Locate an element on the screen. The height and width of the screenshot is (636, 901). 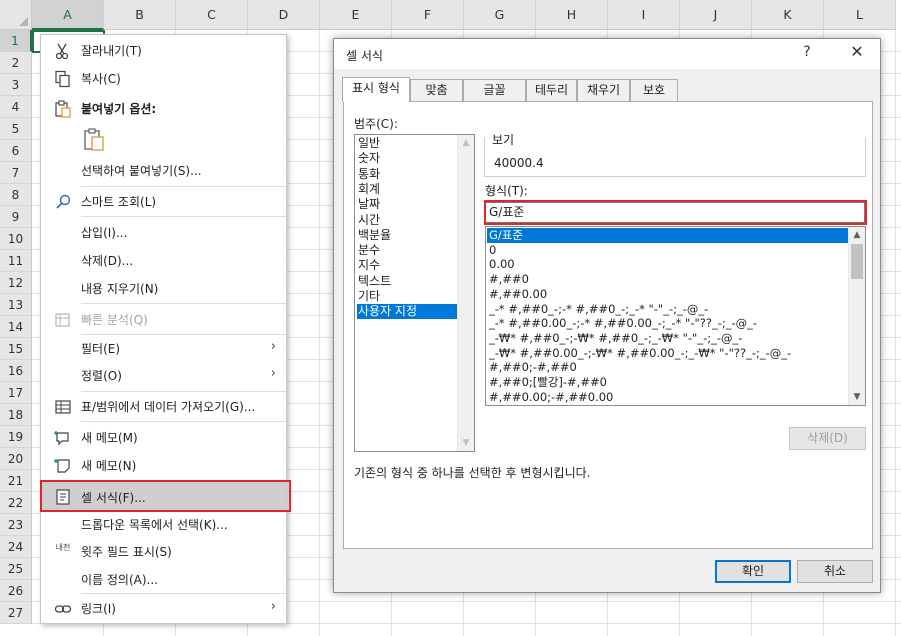
category-item: 지수 is located at coordinates (407, 265).